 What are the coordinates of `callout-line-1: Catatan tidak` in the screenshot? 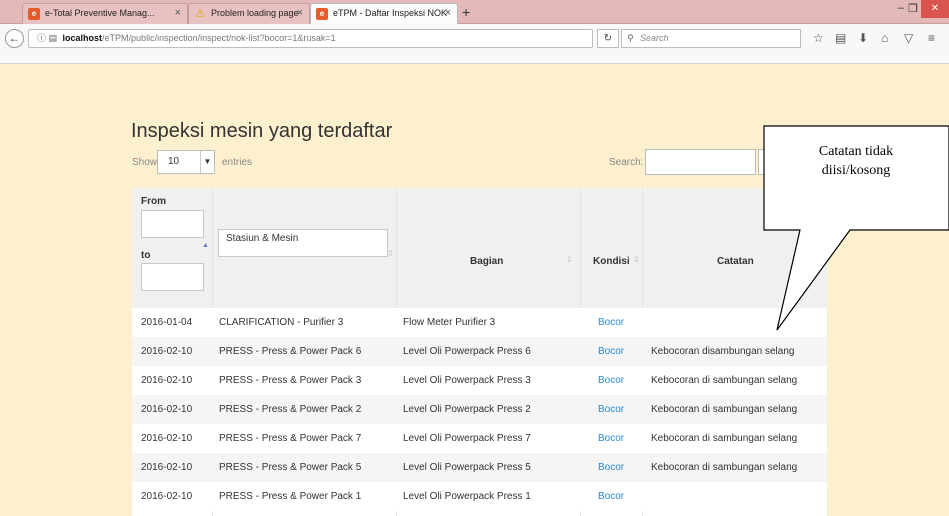 It's located at (856, 151).